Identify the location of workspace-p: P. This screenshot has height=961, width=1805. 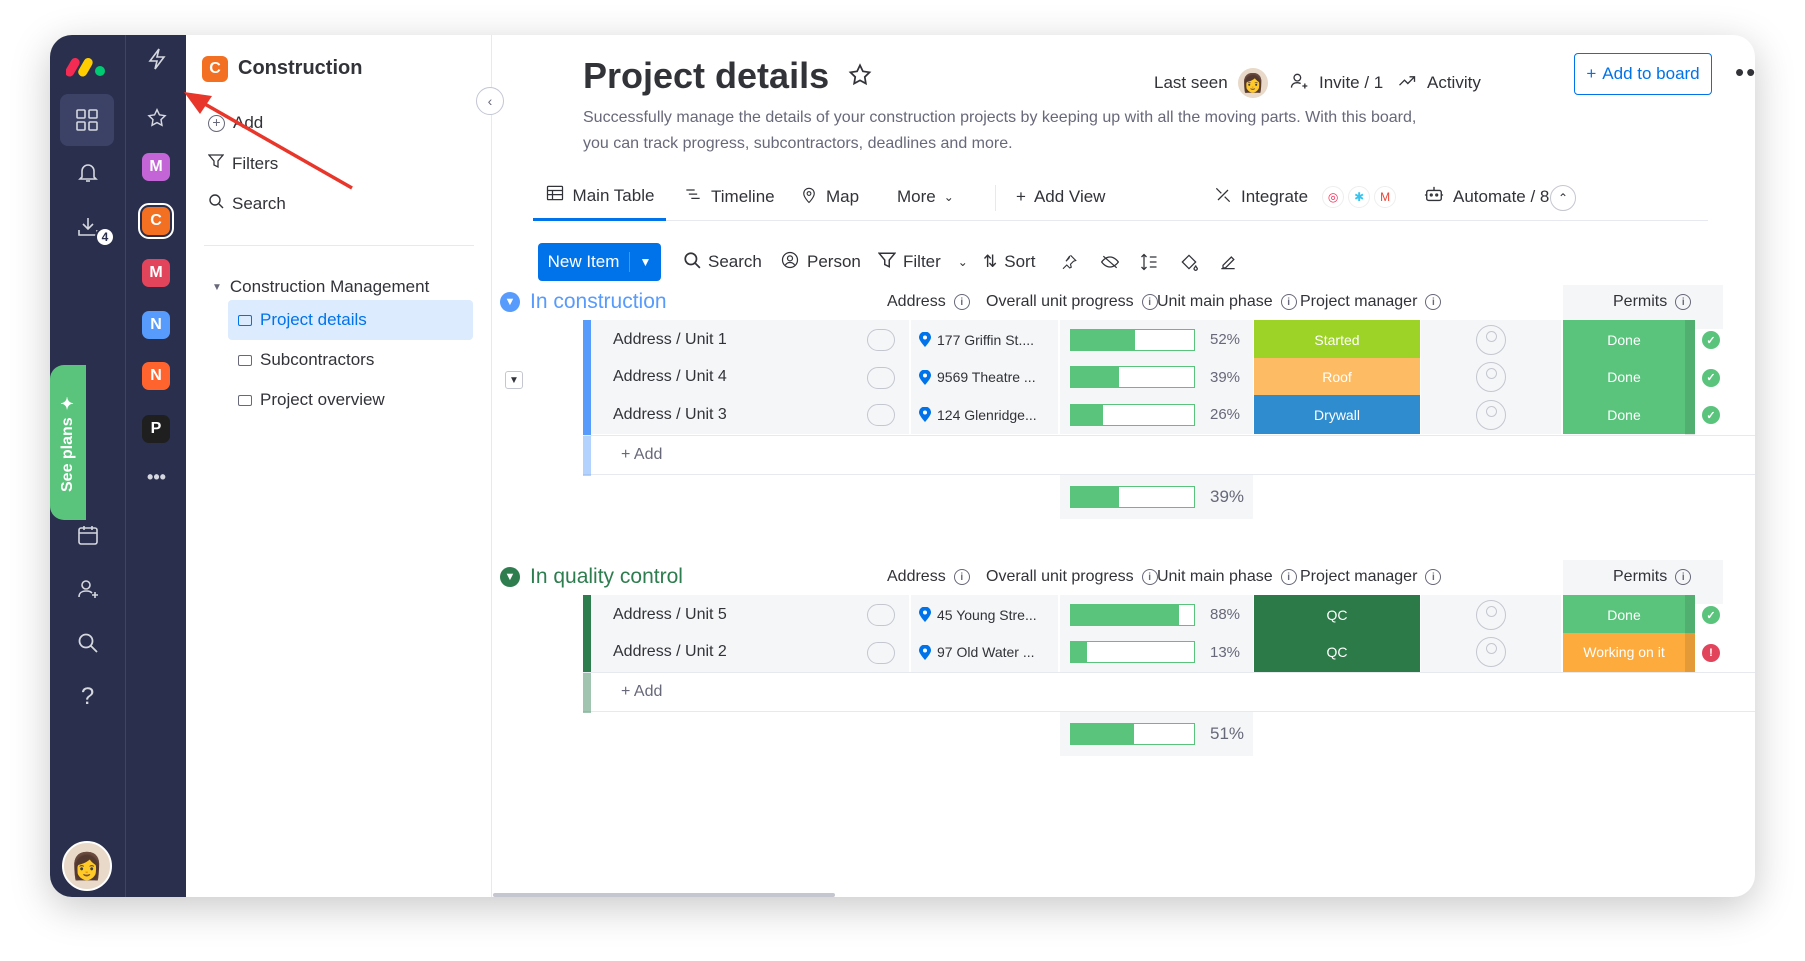
(156, 429).